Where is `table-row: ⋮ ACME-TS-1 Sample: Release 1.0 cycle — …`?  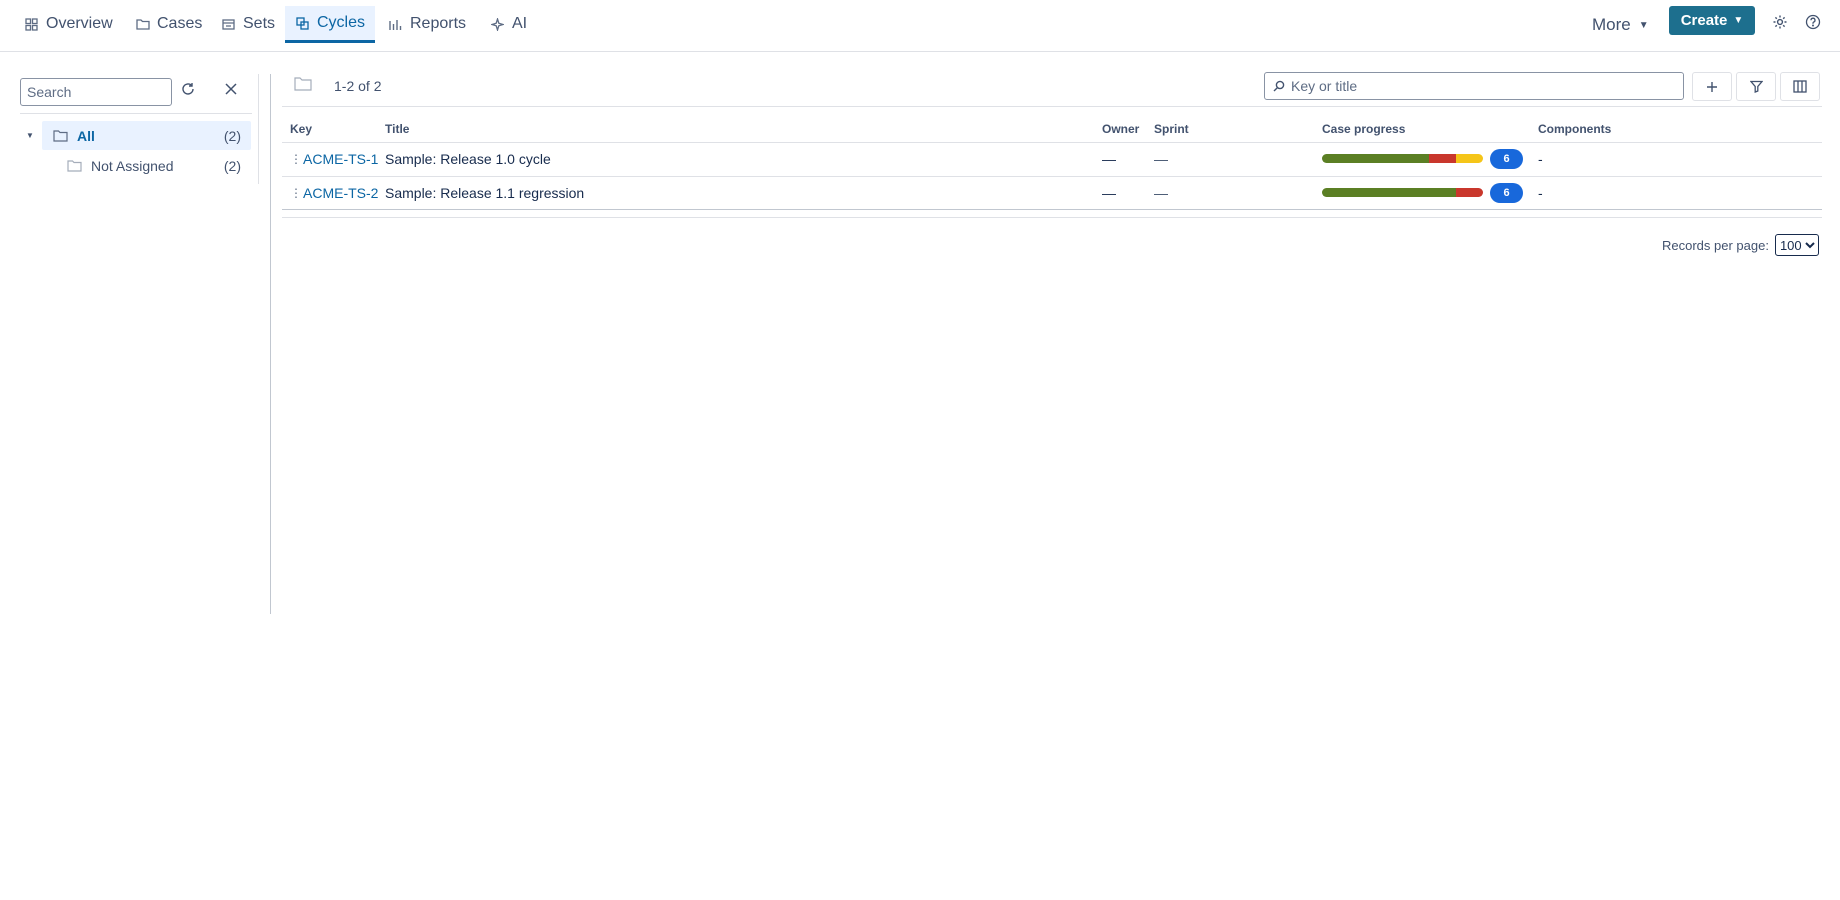 table-row: ⋮ ACME-TS-1 Sample: Release 1.0 cycle — … is located at coordinates (1052, 159).